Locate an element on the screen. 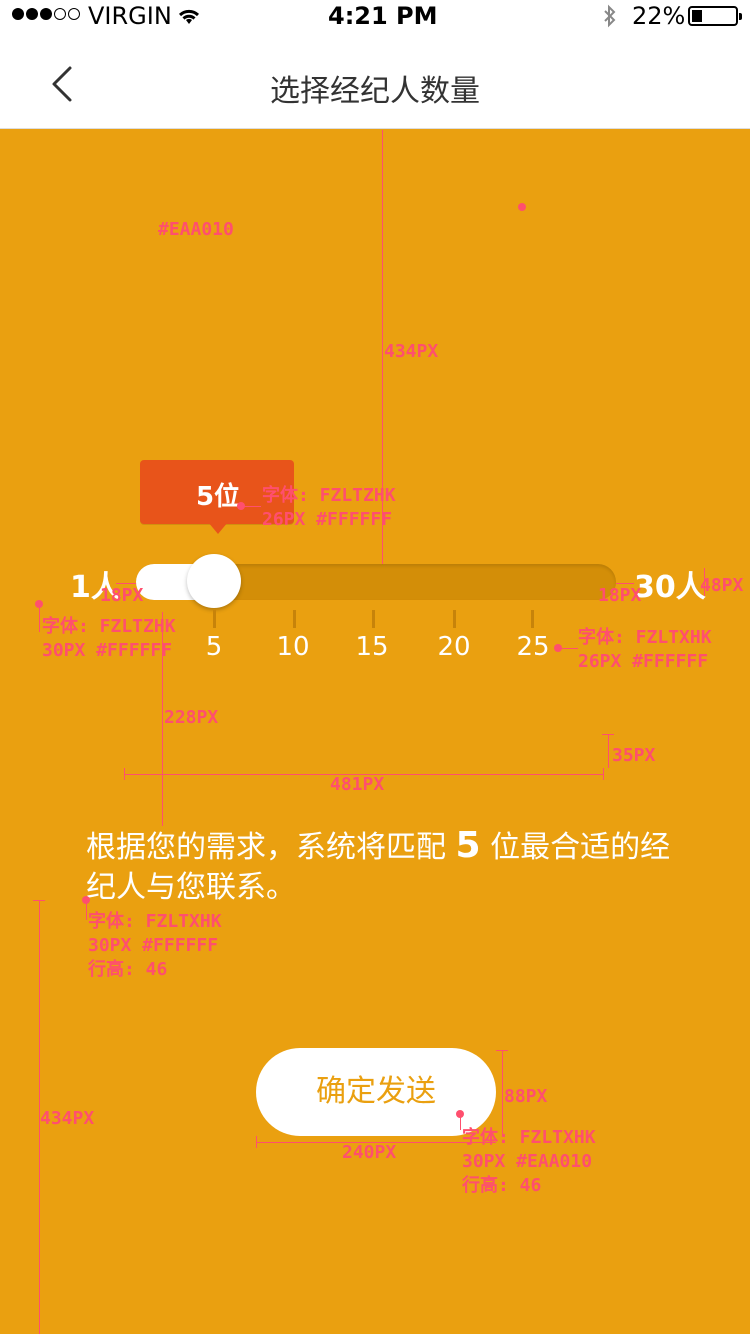 The width and height of the screenshot is (750, 1334). desc-font-annotation: 字体: FZLTXHK is located at coordinates (155, 921).